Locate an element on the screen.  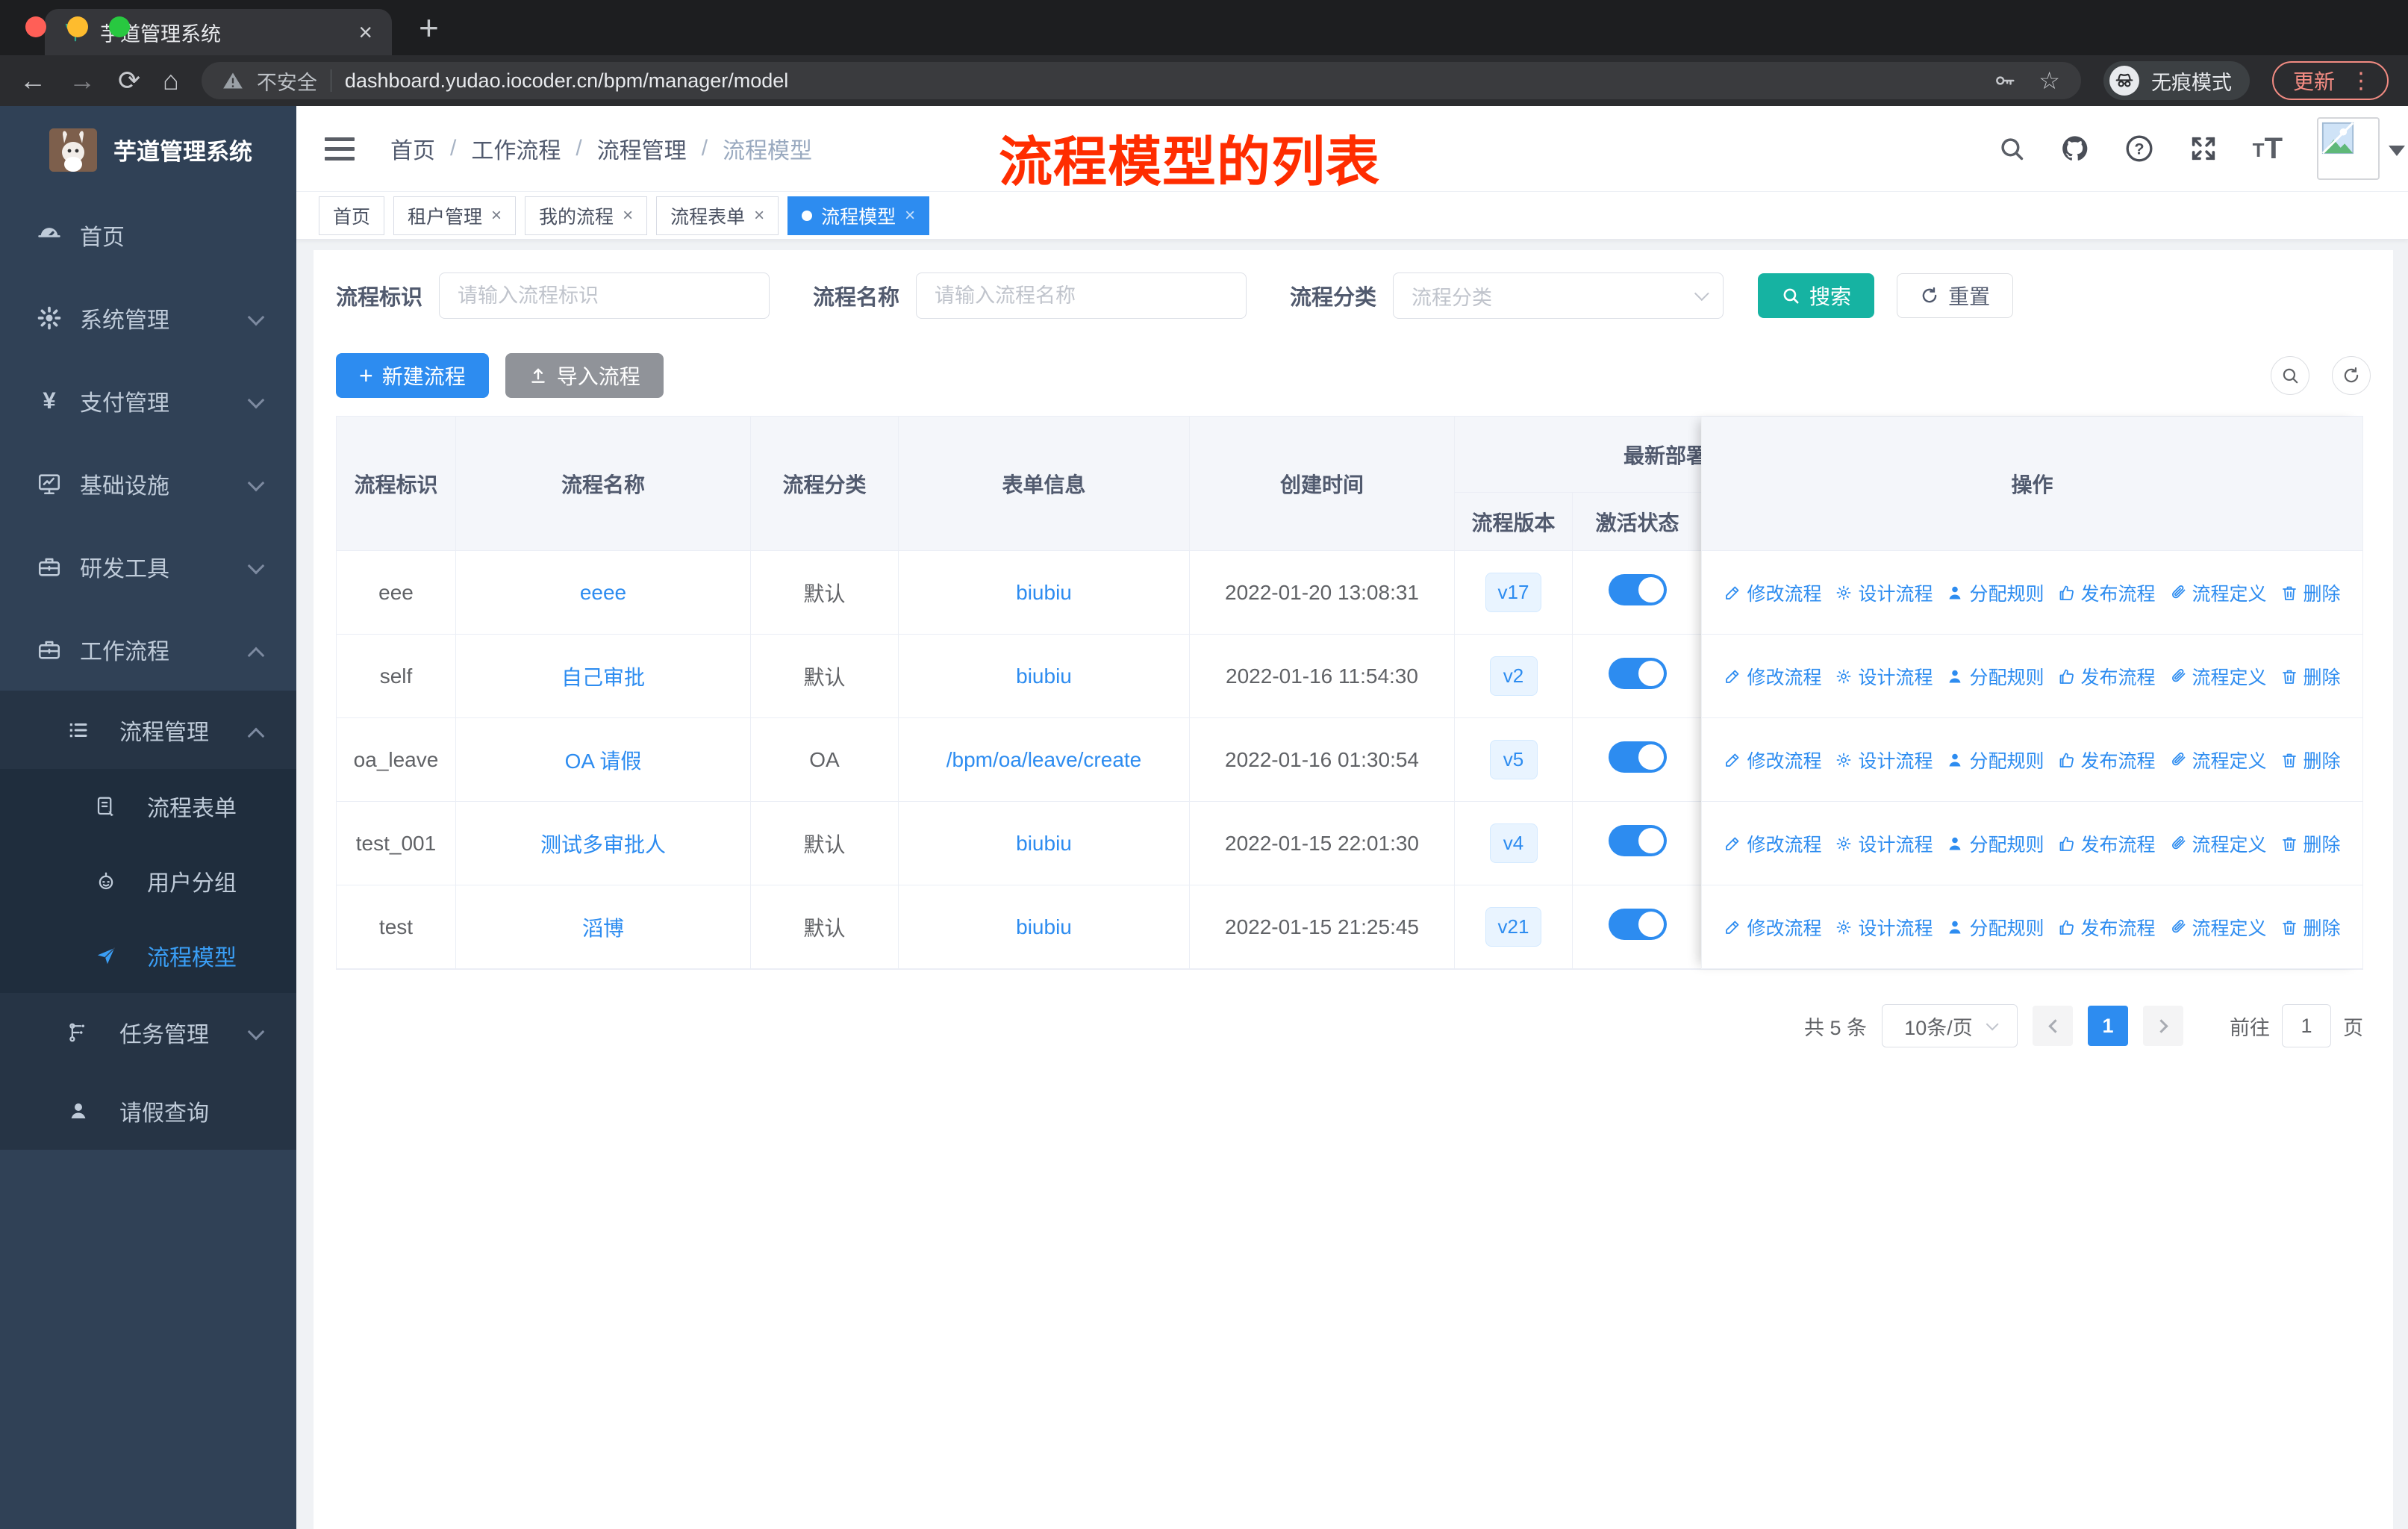
create-process-button: + 新建流程 is located at coordinates (412, 375).